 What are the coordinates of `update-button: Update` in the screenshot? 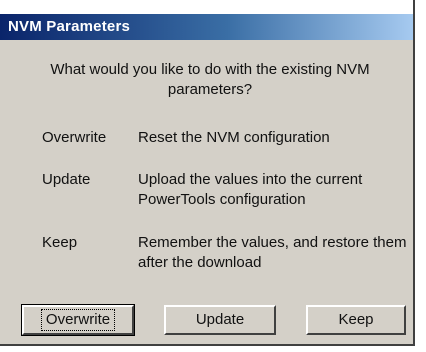 It's located at (220, 320).